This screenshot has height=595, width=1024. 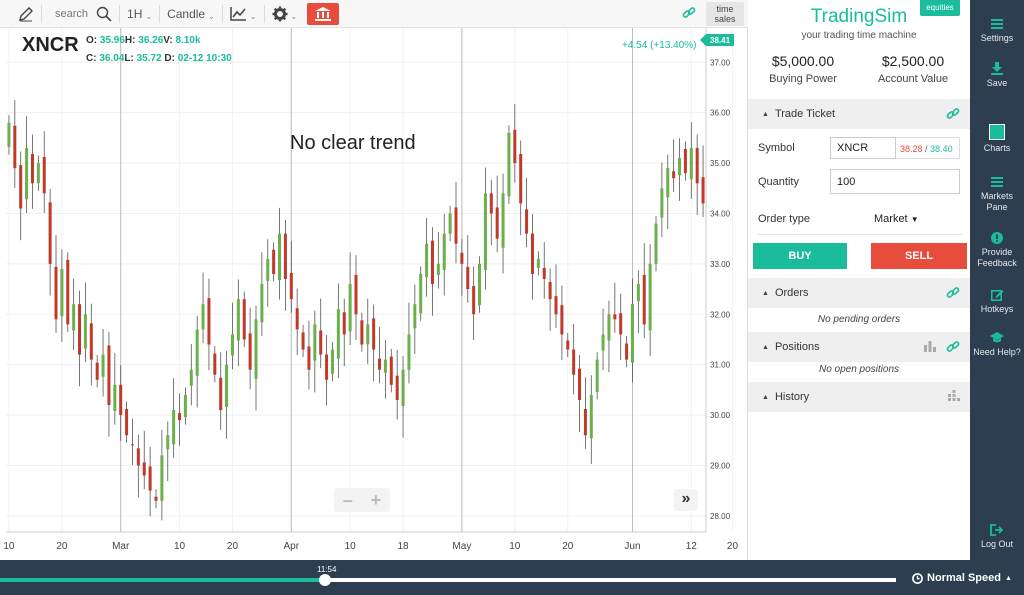 I want to click on chart-settings-dropdown: ⌄, so click(x=285, y=14).